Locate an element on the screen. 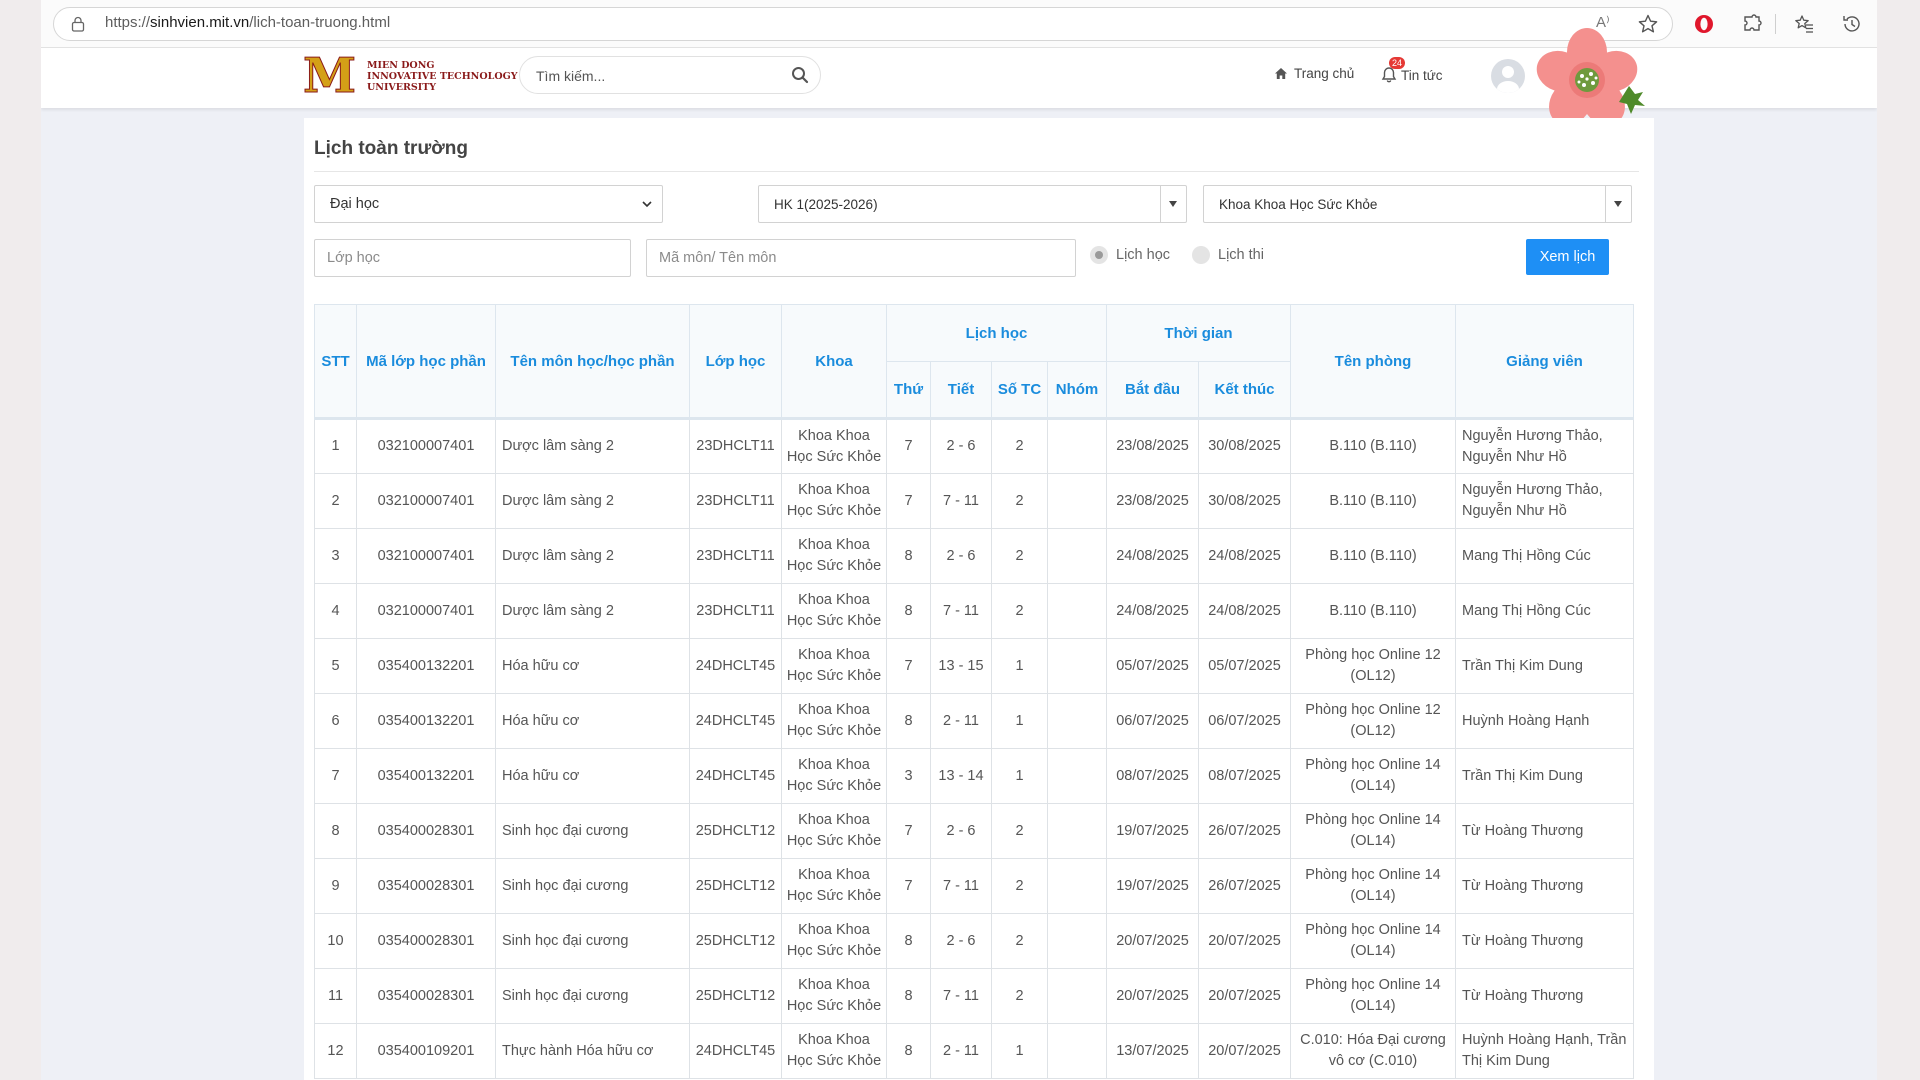 The height and width of the screenshot is (1080, 1920). radio-schedule-label: Lịch học is located at coordinates (1143, 255).